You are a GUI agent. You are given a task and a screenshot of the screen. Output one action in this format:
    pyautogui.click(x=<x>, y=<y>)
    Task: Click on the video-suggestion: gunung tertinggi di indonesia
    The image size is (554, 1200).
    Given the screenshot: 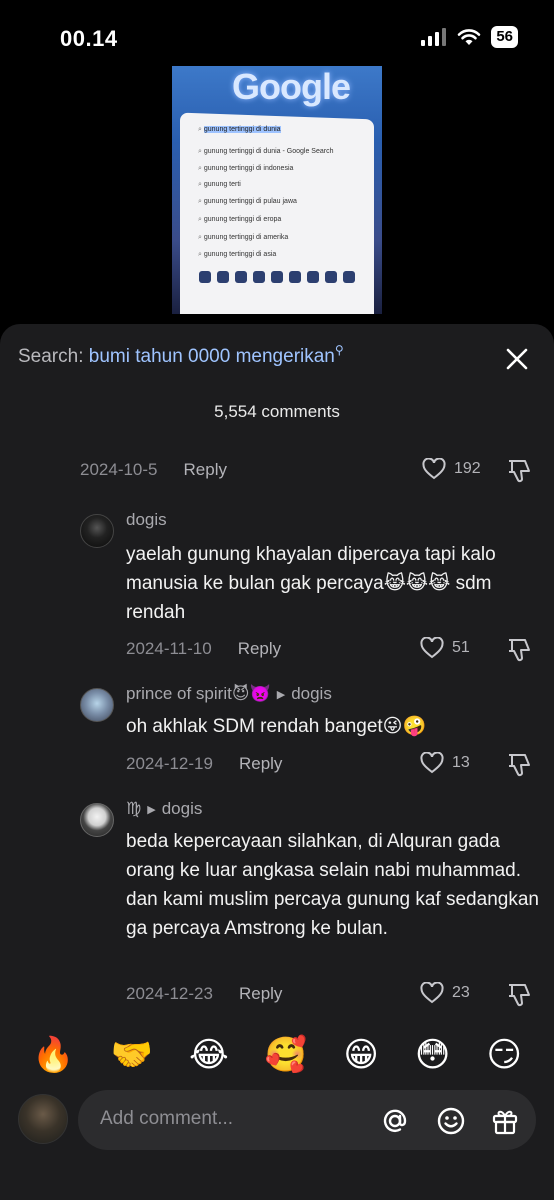 What is the action you would take?
    pyautogui.click(x=246, y=169)
    